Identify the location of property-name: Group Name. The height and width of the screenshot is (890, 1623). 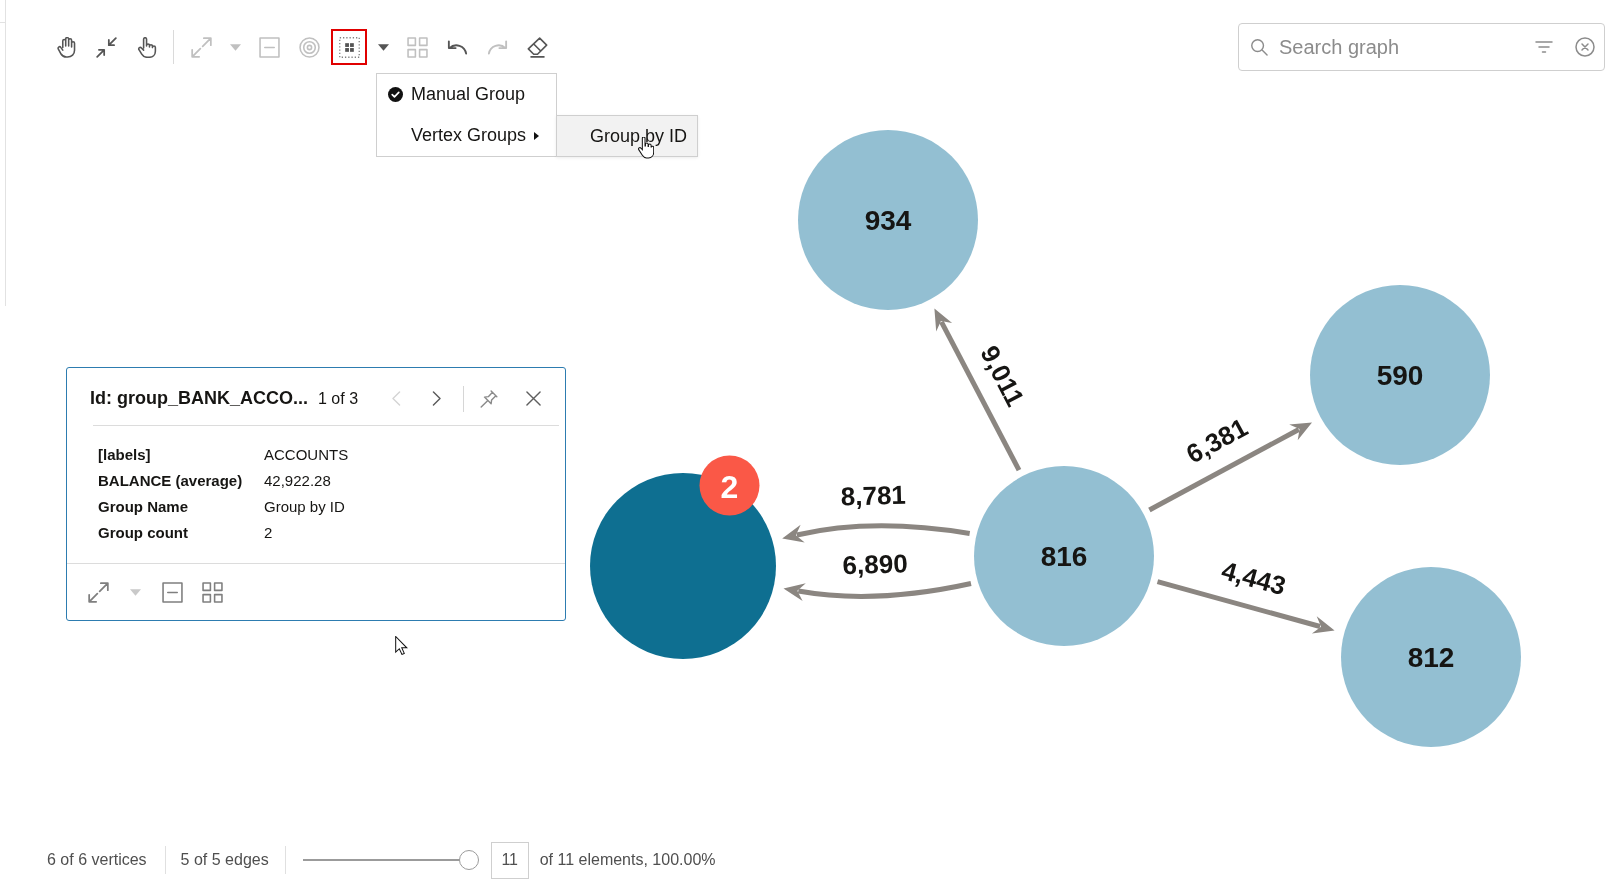
(143, 506).